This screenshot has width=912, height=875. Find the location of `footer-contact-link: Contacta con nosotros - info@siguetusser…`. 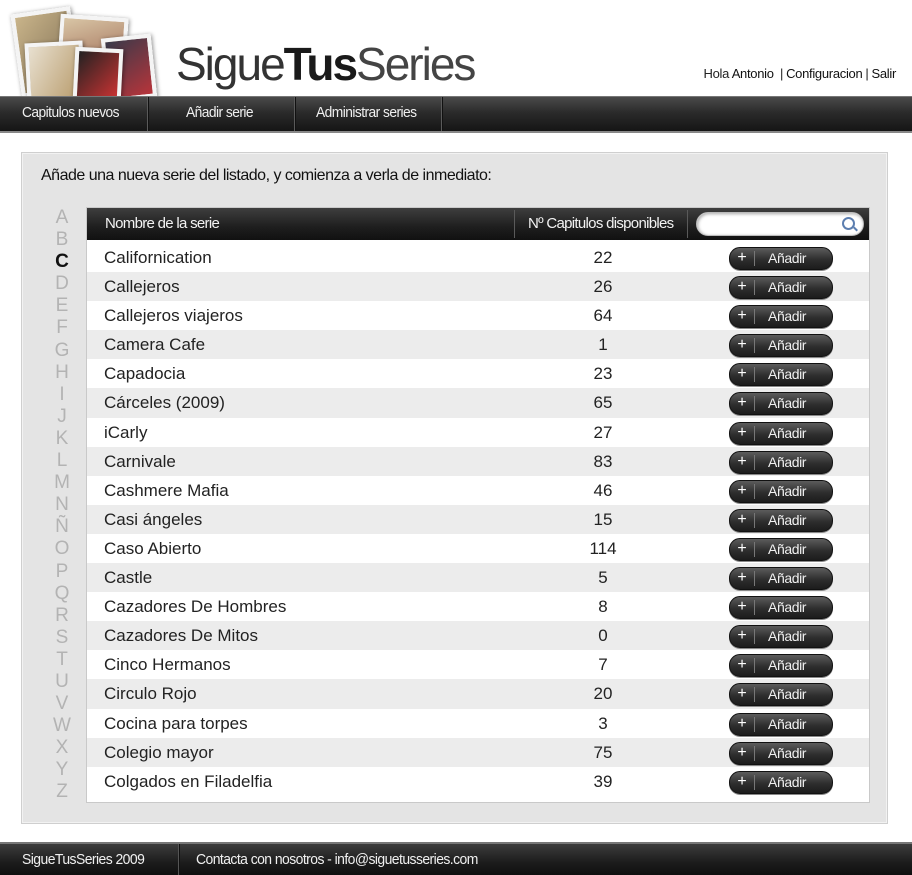

footer-contact-link: Contacta con nosotros - info@siguetusser… is located at coordinates (337, 859).